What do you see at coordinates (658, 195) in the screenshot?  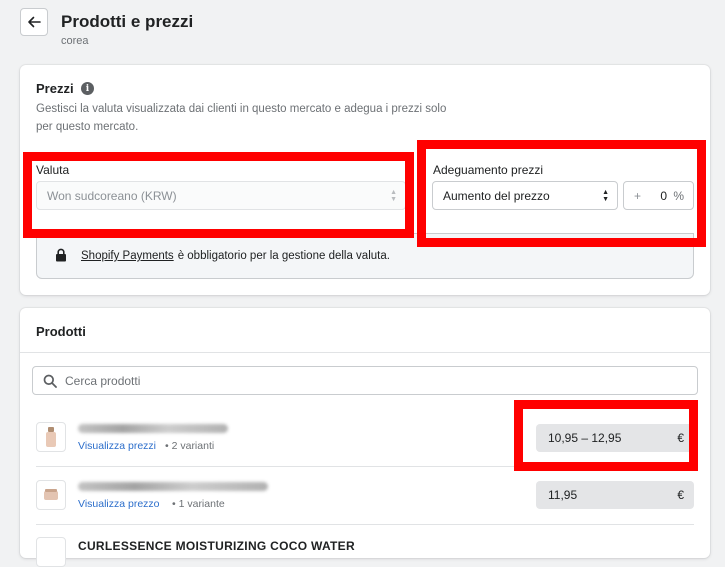 I see `adjustment-percent-input: + 0 %` at bounding box center [658, 195].